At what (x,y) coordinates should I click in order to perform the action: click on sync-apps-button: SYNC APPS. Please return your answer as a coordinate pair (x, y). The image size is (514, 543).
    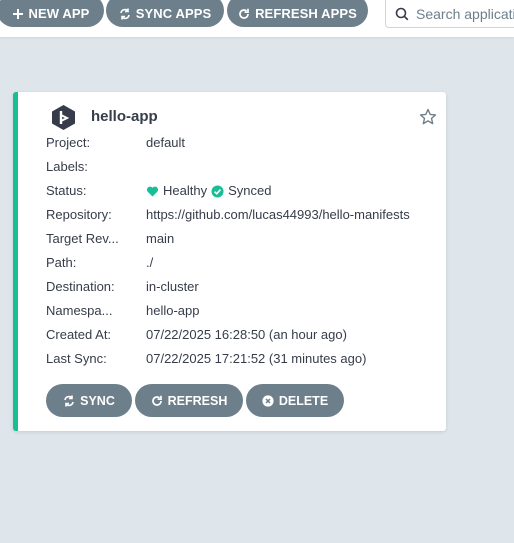
    Looking at the image, I should click on (165, 13).